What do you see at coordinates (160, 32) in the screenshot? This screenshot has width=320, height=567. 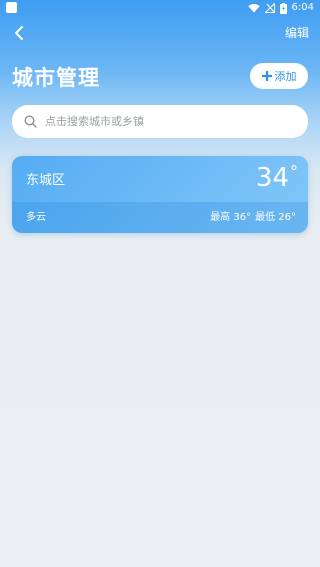 I see `top-nav: 编辑` at bounding box center [160, 32].